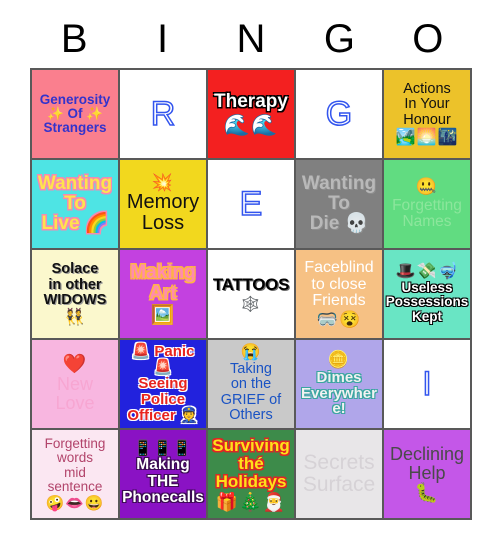  I want to click on header-letter-b: B, so click(74, 39).